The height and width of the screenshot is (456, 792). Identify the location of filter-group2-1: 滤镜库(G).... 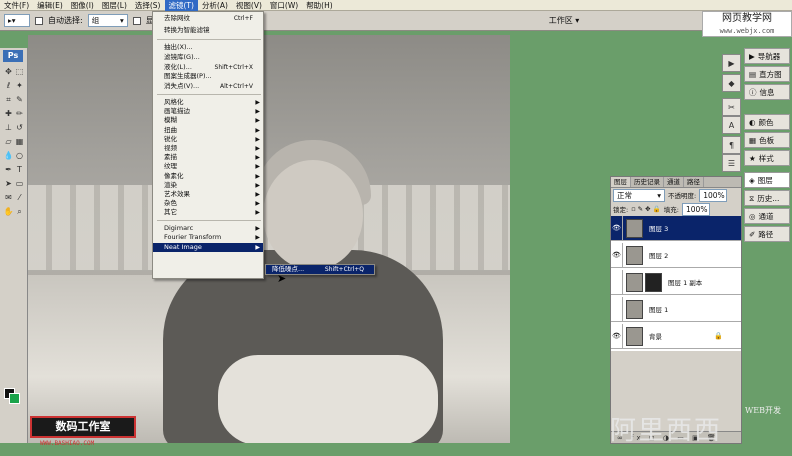
(208, 57).